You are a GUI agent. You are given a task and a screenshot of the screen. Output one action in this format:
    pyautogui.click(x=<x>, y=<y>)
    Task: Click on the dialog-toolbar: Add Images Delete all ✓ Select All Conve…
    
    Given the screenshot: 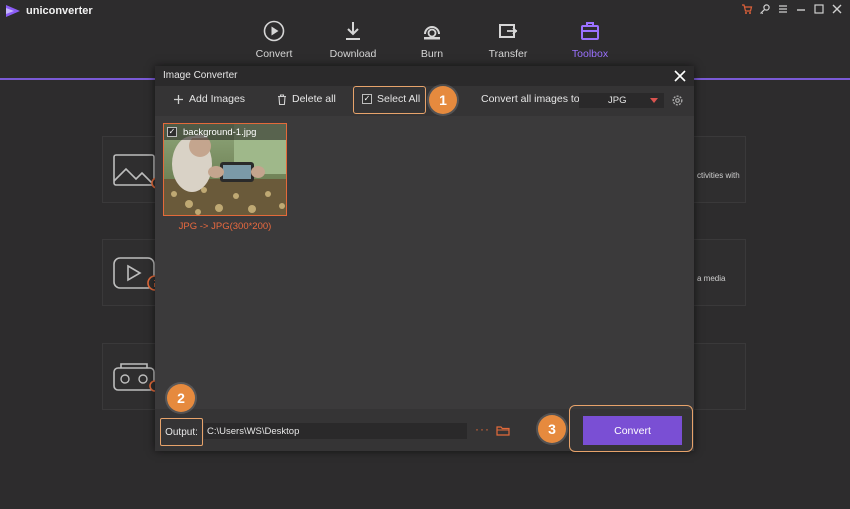 What is the action you would take?
    pyautogui.click(x=424, y=101)
    